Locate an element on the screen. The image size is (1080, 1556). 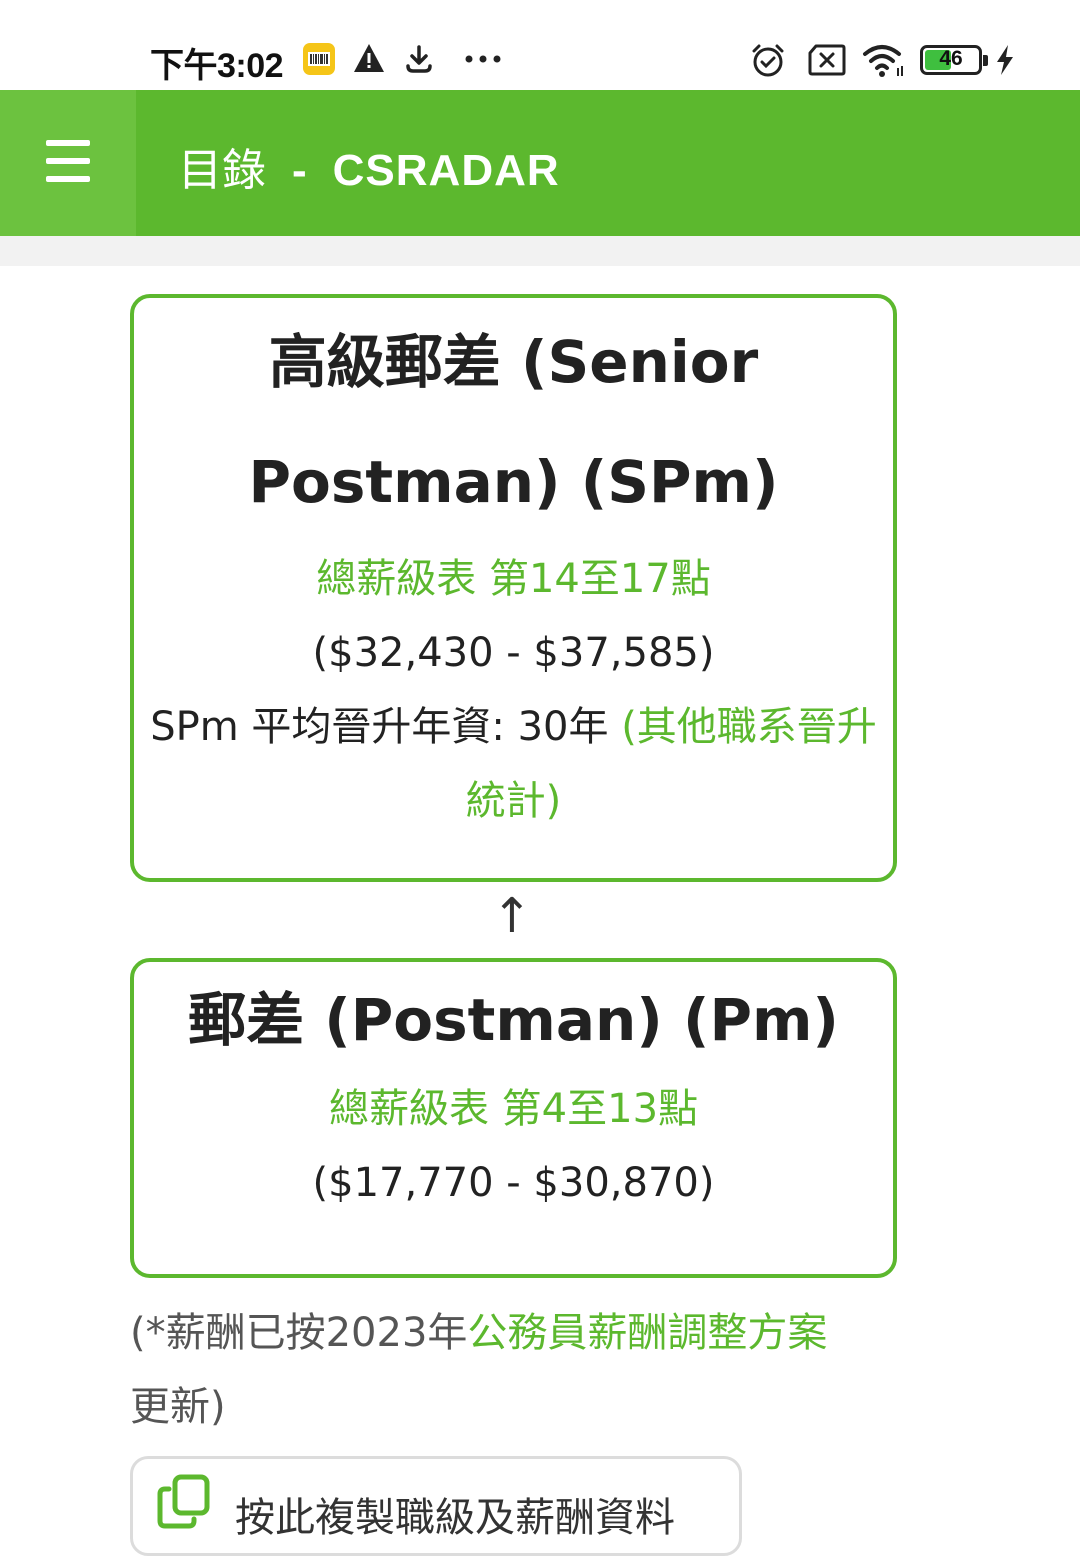
divider-strip is located at coordinates (540, 251).